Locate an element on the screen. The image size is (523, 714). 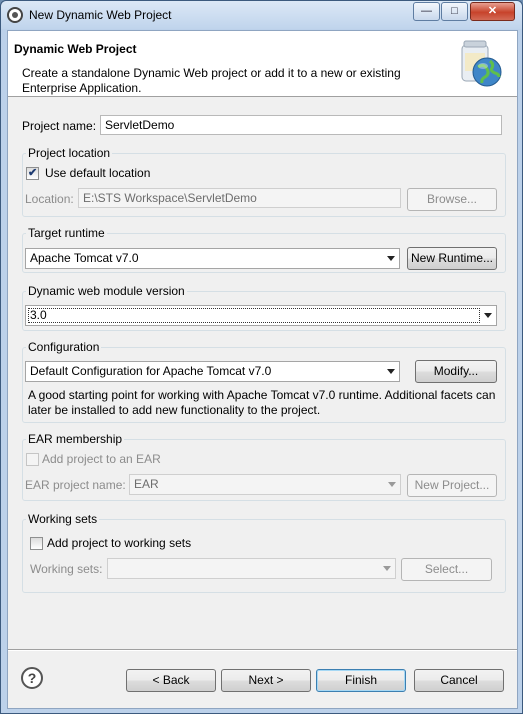
add-to-working-sets-checkbox is located at coordinates (36, 543).